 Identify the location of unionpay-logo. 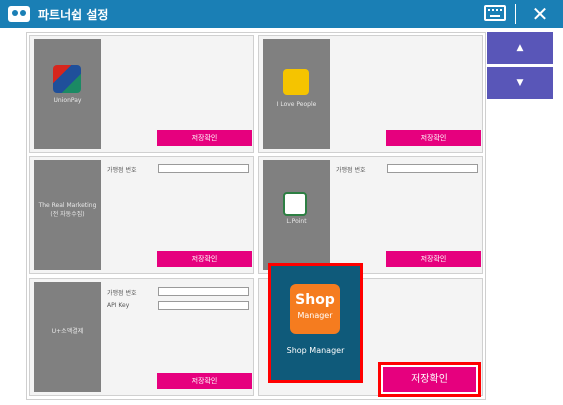
(67, 79).